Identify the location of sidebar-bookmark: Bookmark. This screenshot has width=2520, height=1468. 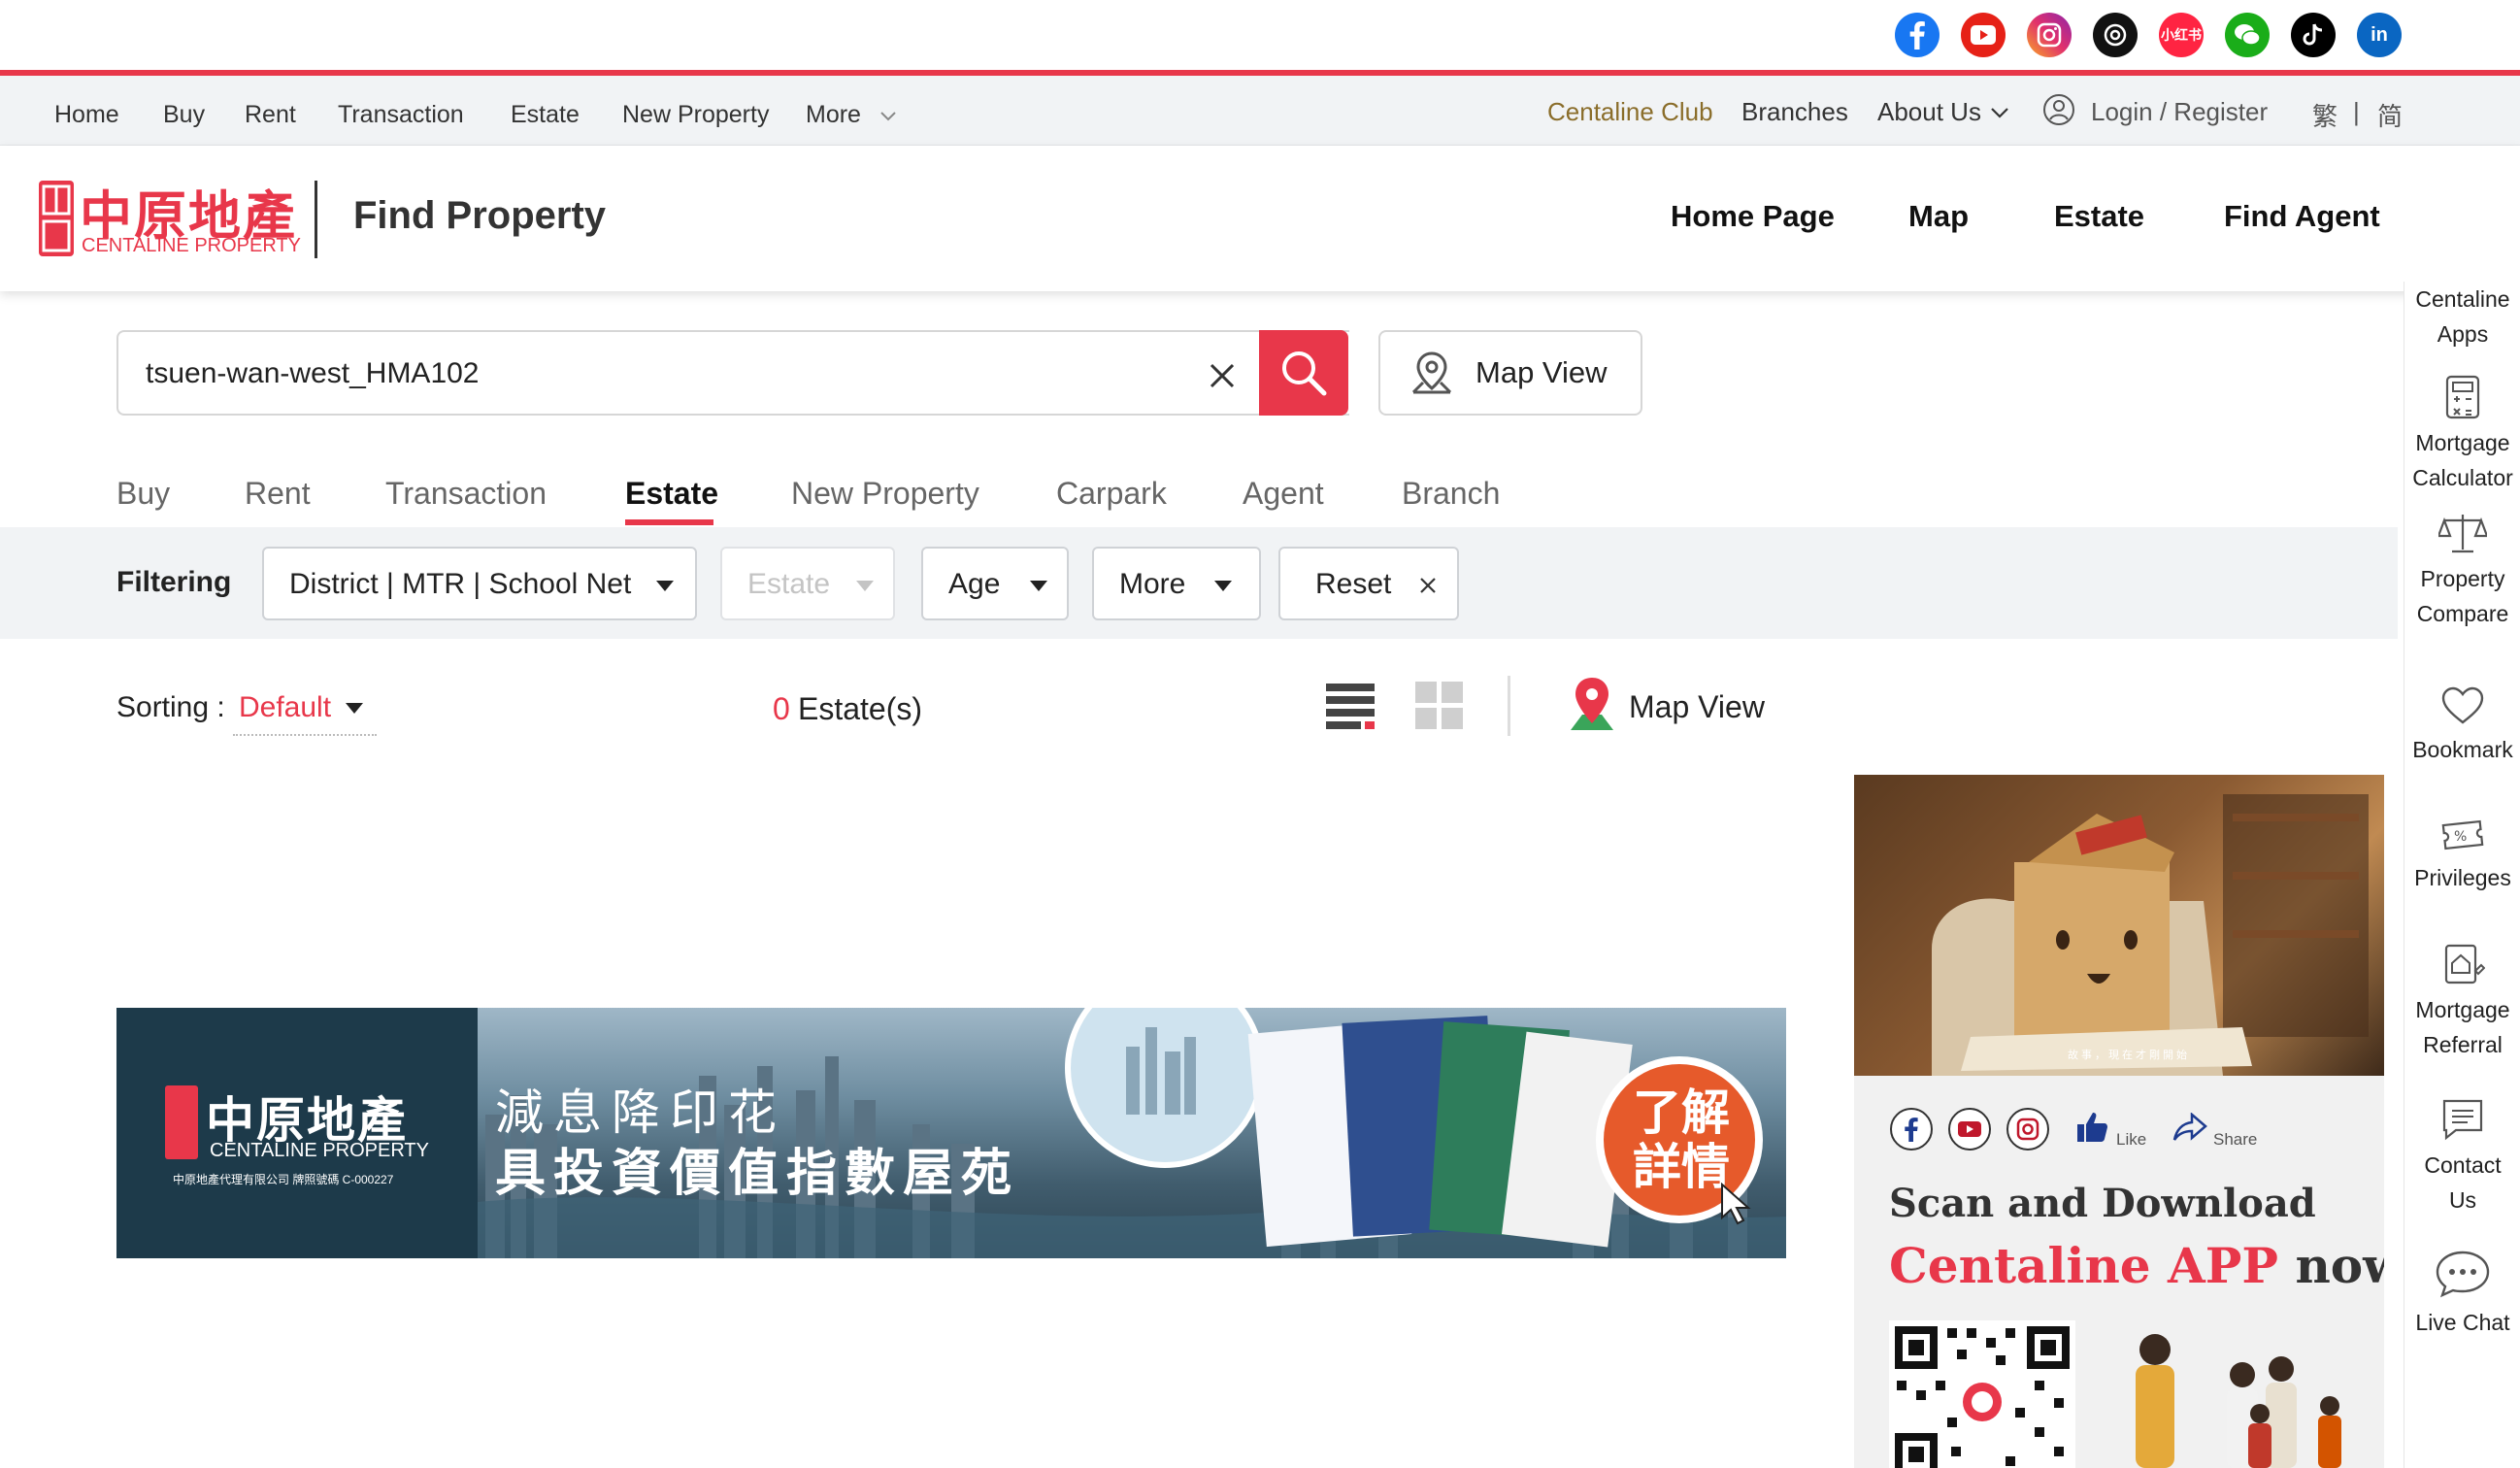
(2462, 726).